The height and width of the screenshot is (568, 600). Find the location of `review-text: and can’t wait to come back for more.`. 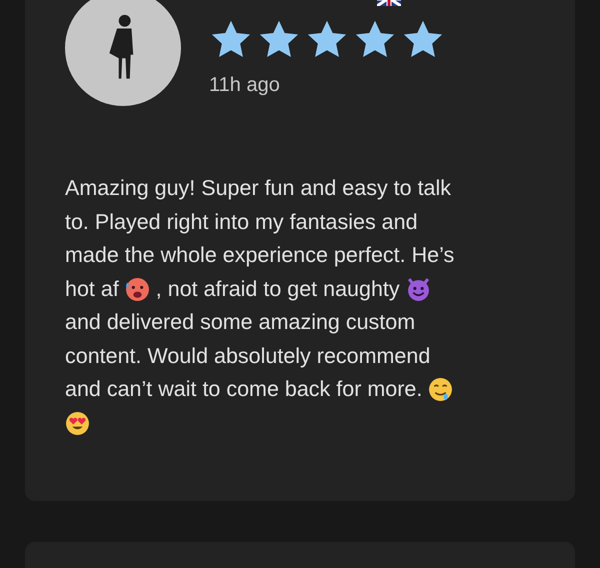

review-text: and can’t wait to come back for more. is located at coordinates (243, 389).